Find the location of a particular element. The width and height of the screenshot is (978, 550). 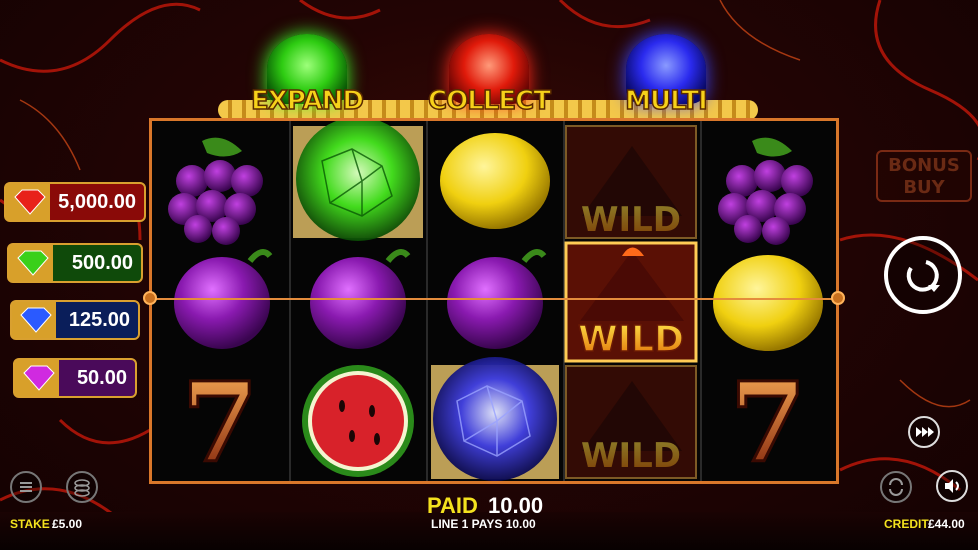

bonus-buy-button: BONUS BUY is located at coordinates (924, 176).